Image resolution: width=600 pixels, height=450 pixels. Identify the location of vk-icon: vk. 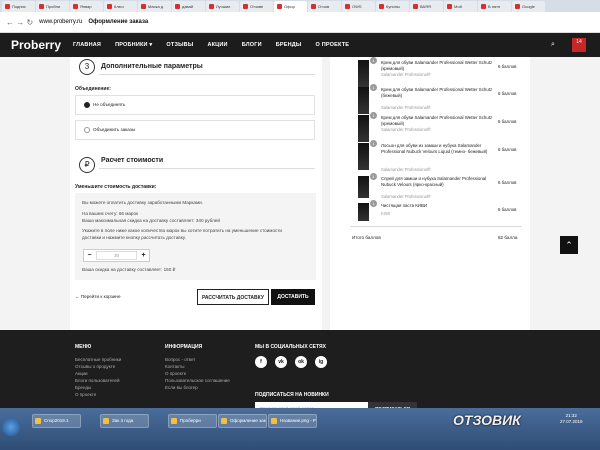
(281, 362).